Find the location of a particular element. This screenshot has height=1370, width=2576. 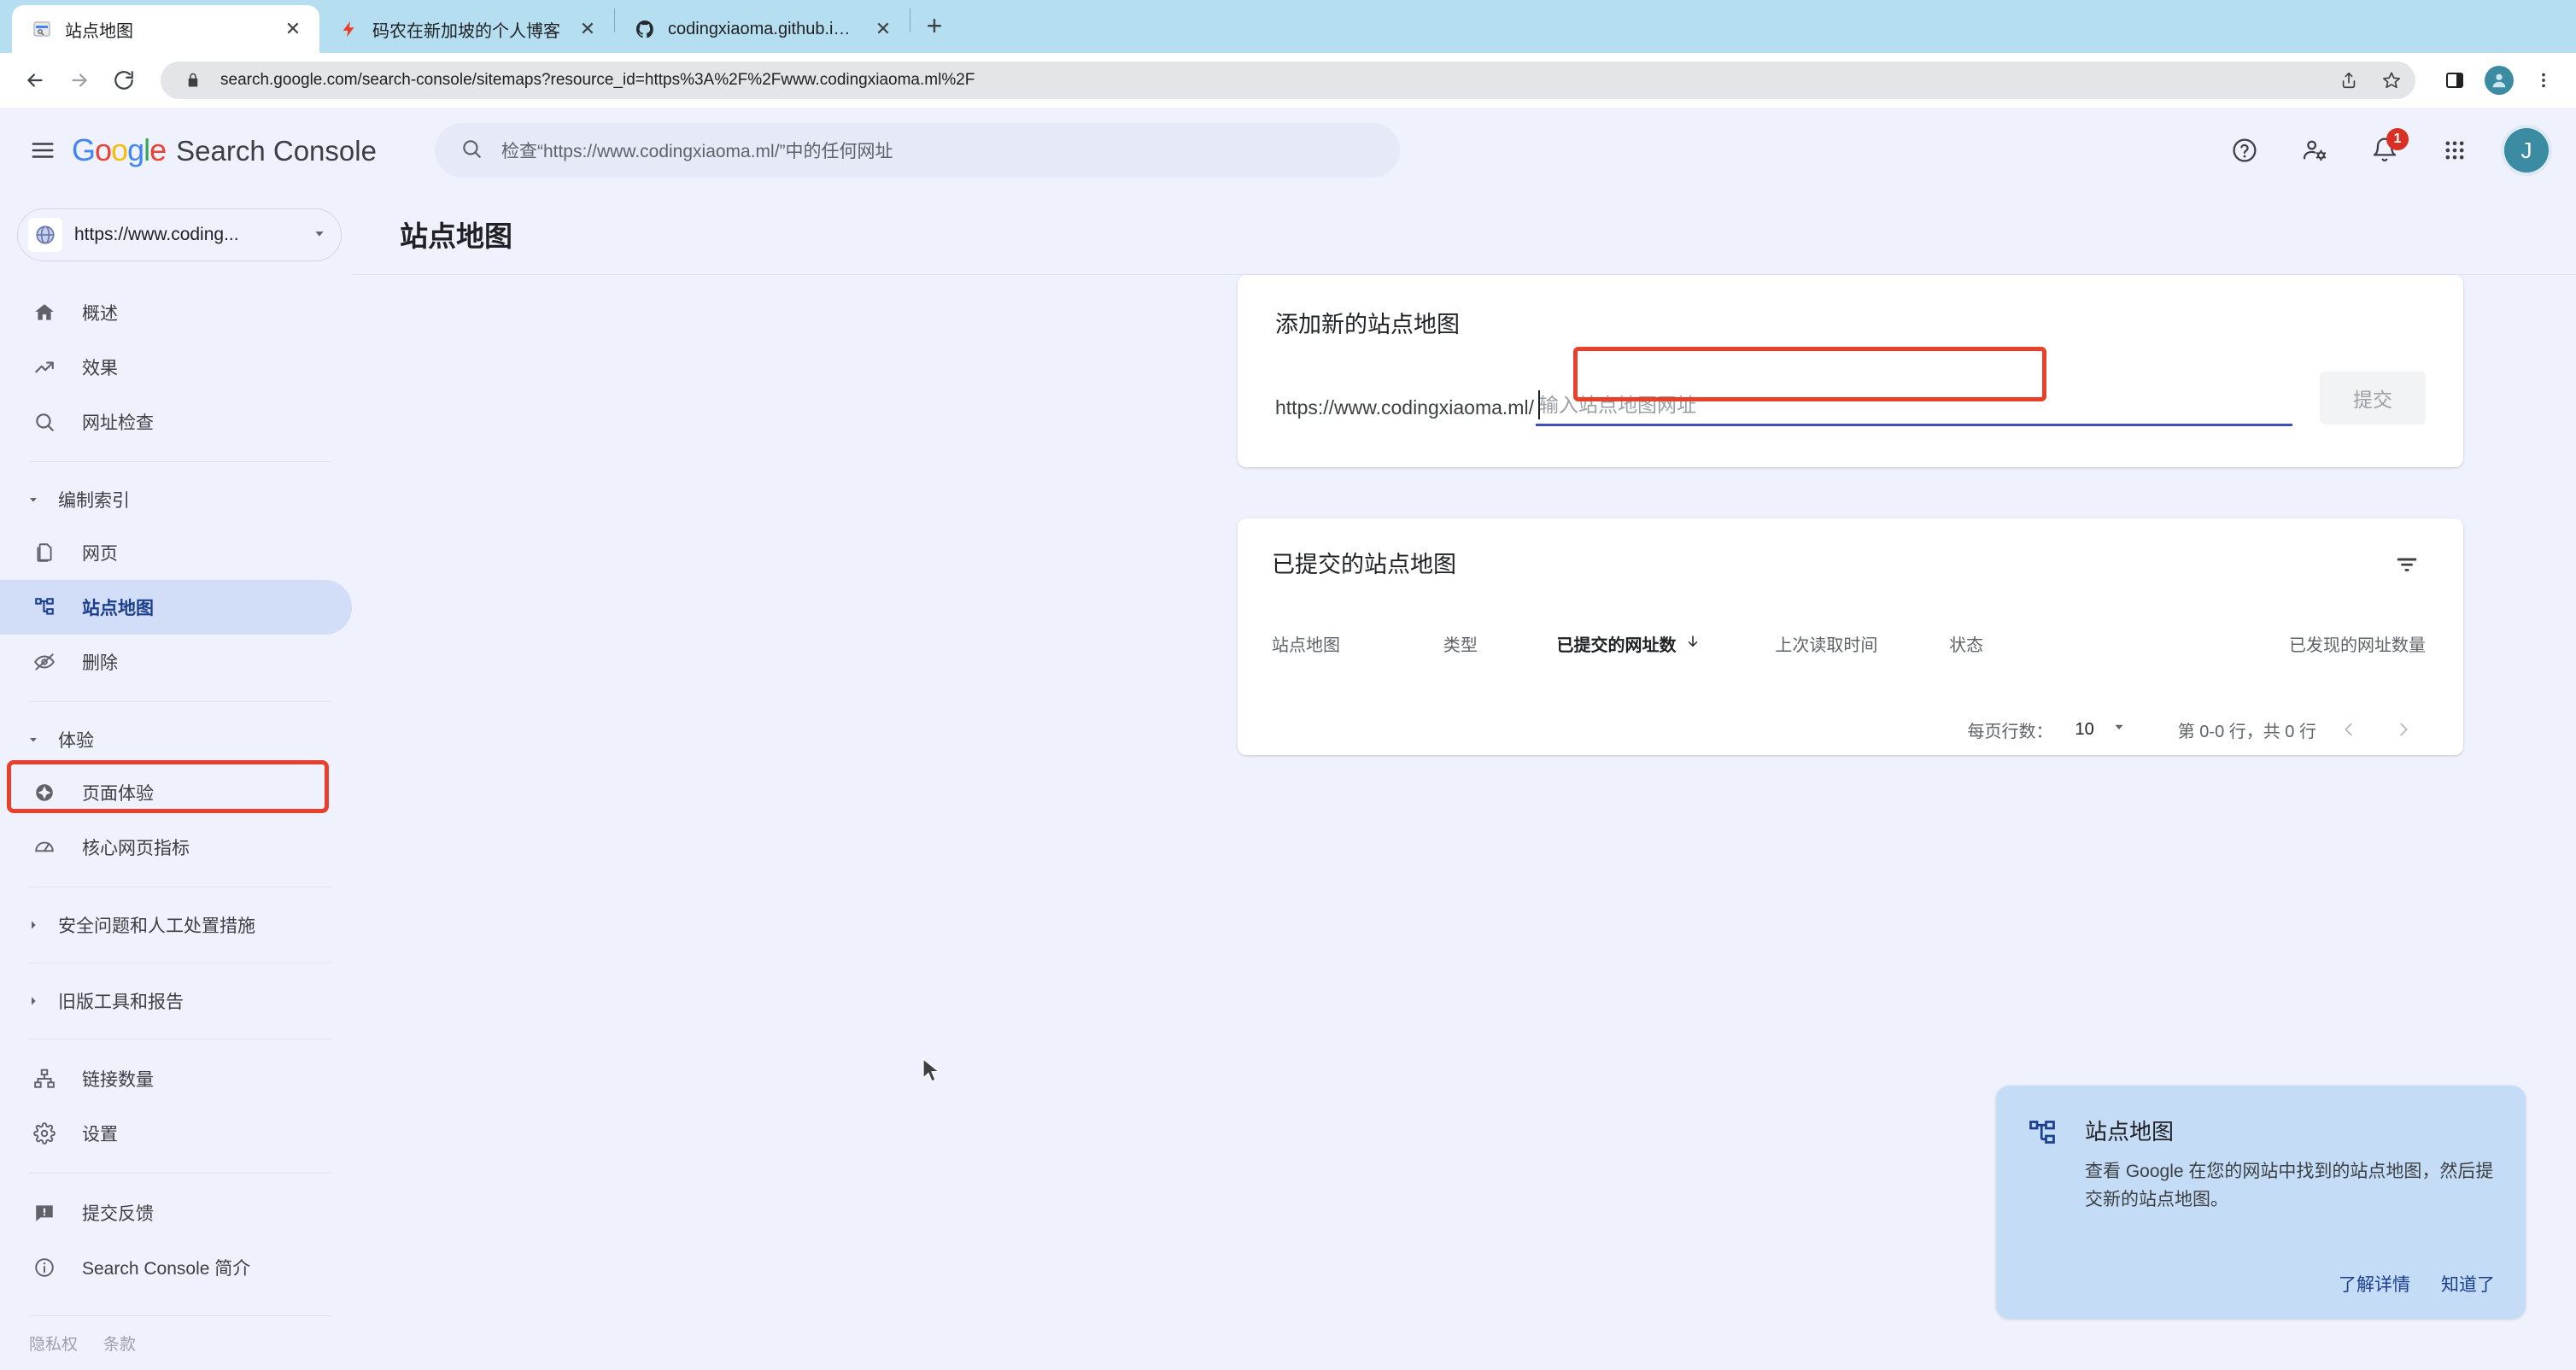

sidebar-group-label: 体验 is located at coordinates (76, 741).